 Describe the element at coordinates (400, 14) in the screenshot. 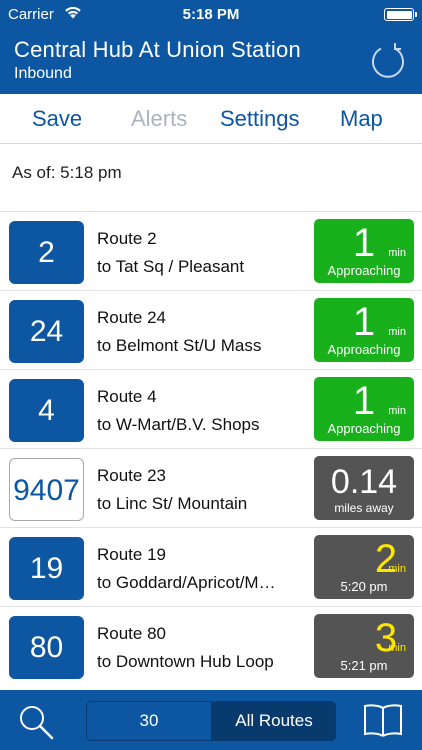

I see `battery-icon` at that location.